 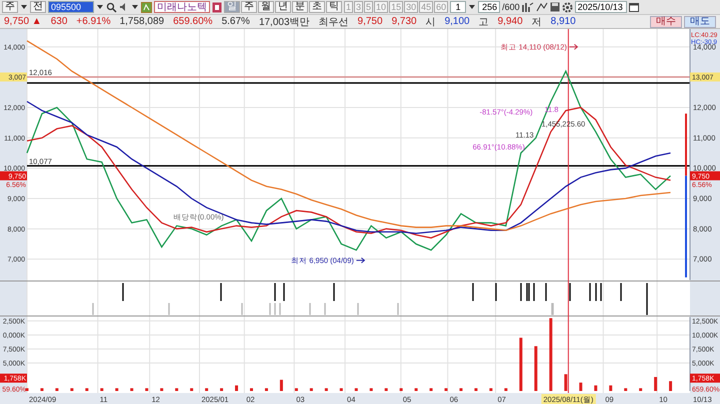 What do you see at coordinates (483, 22) in the screenshot?
I see `quote-value: 고` at bounding box center [483, 22].